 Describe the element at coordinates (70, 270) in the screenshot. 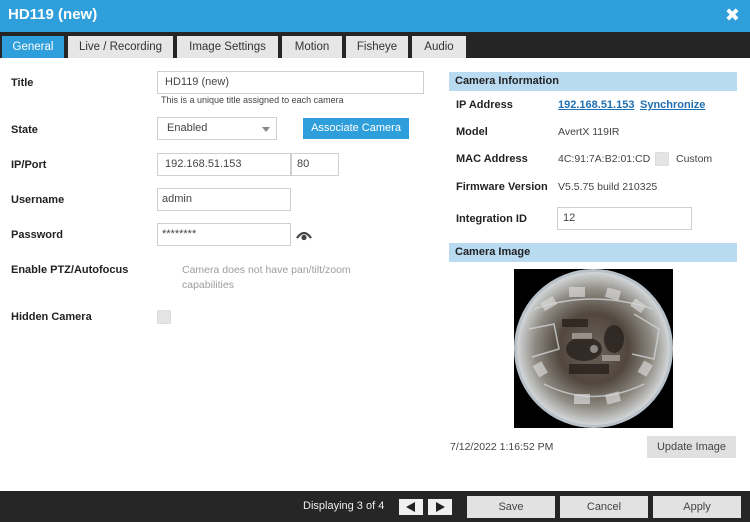

I see `ptz-label: Enable PTZ/Autofocus` at that location.